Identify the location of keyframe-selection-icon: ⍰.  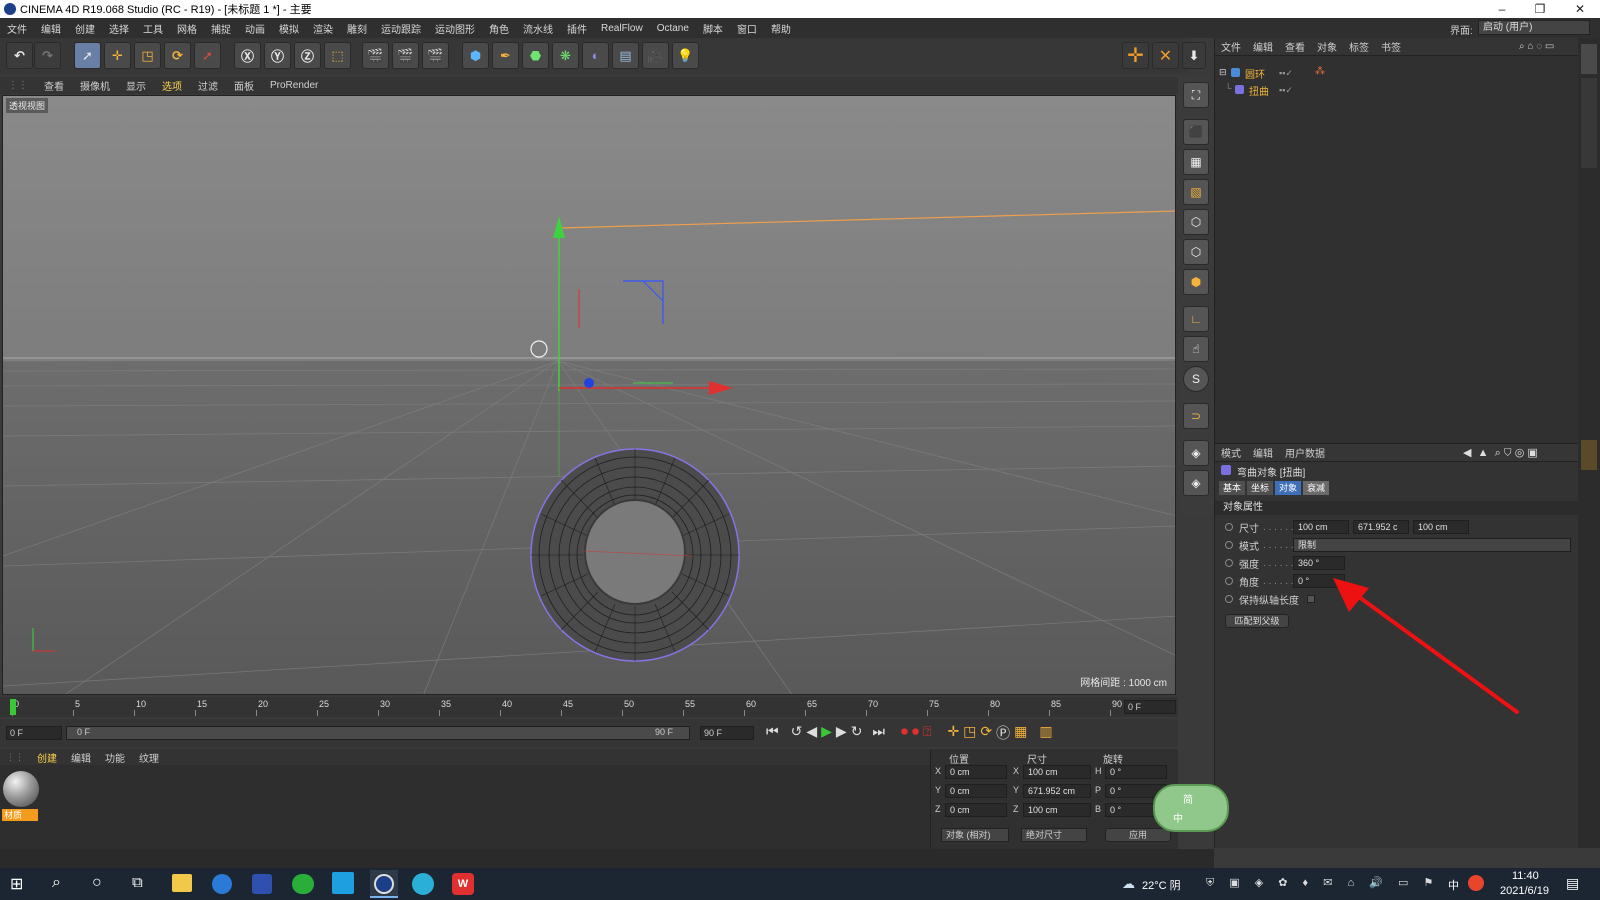
(927, 733).